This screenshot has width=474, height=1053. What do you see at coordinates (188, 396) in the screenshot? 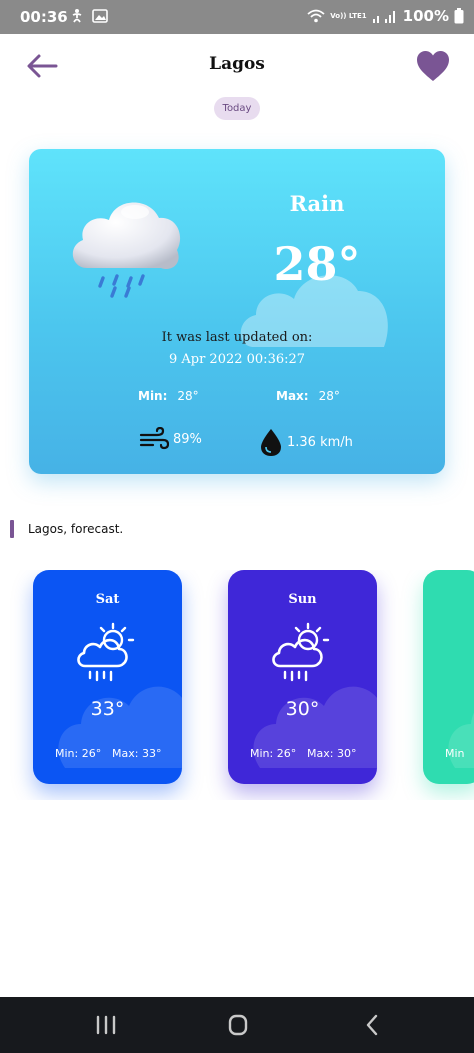
I see `min-value: 28°` at bounding box center [188, 396].